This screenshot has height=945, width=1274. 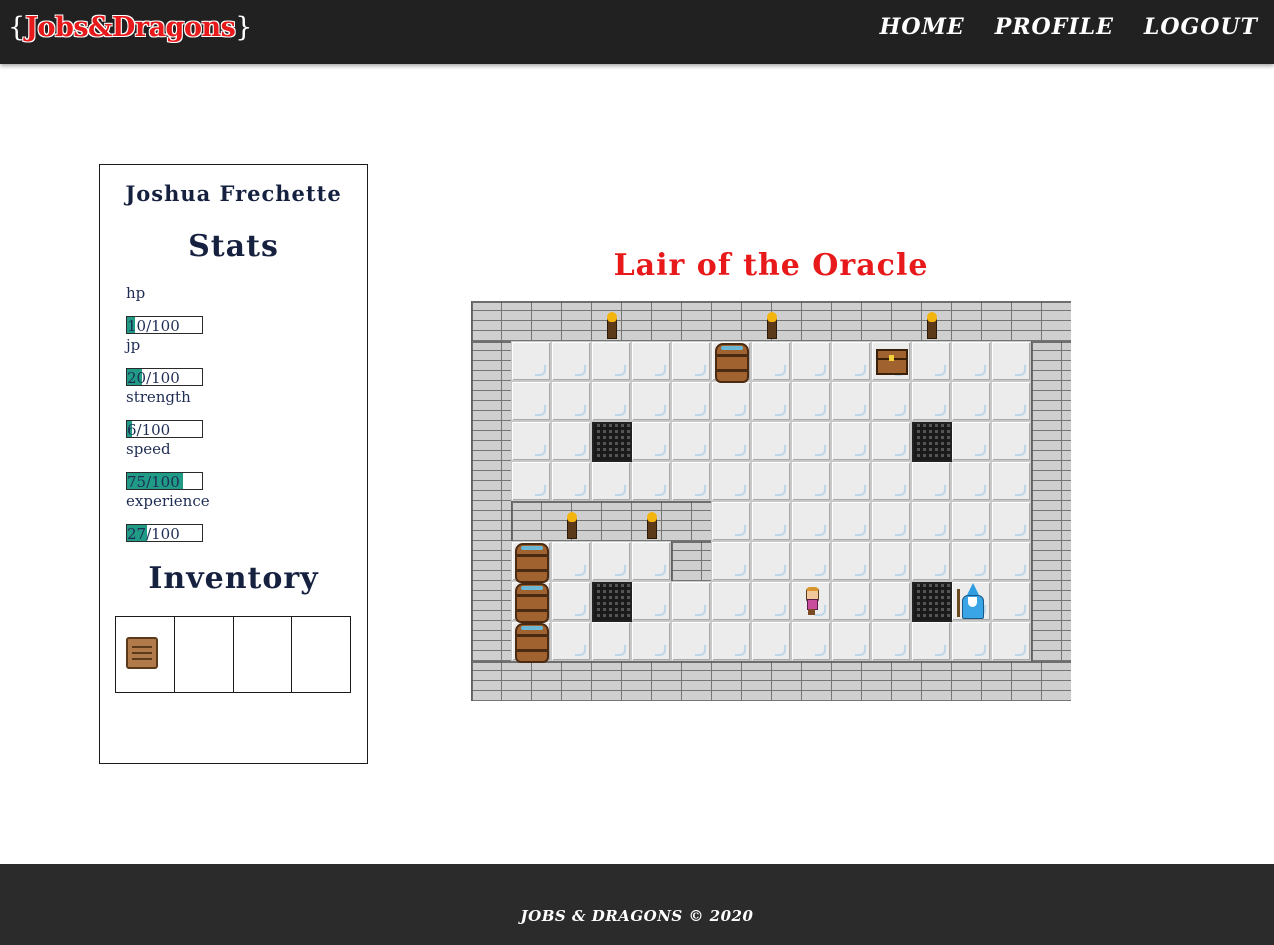 What do you see at coordinates (1054, 27) in the screenshot?
I see `nav-profile-link: PROFILE` at bounding box center [1054, 27].